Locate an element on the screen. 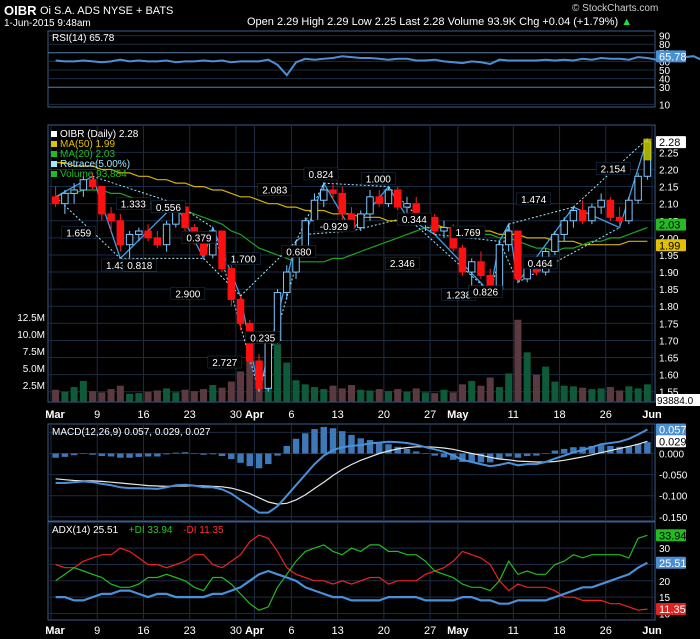 The image size is (700, 639). price-y-tick: 1.80 is located at coordinates (669, 307).